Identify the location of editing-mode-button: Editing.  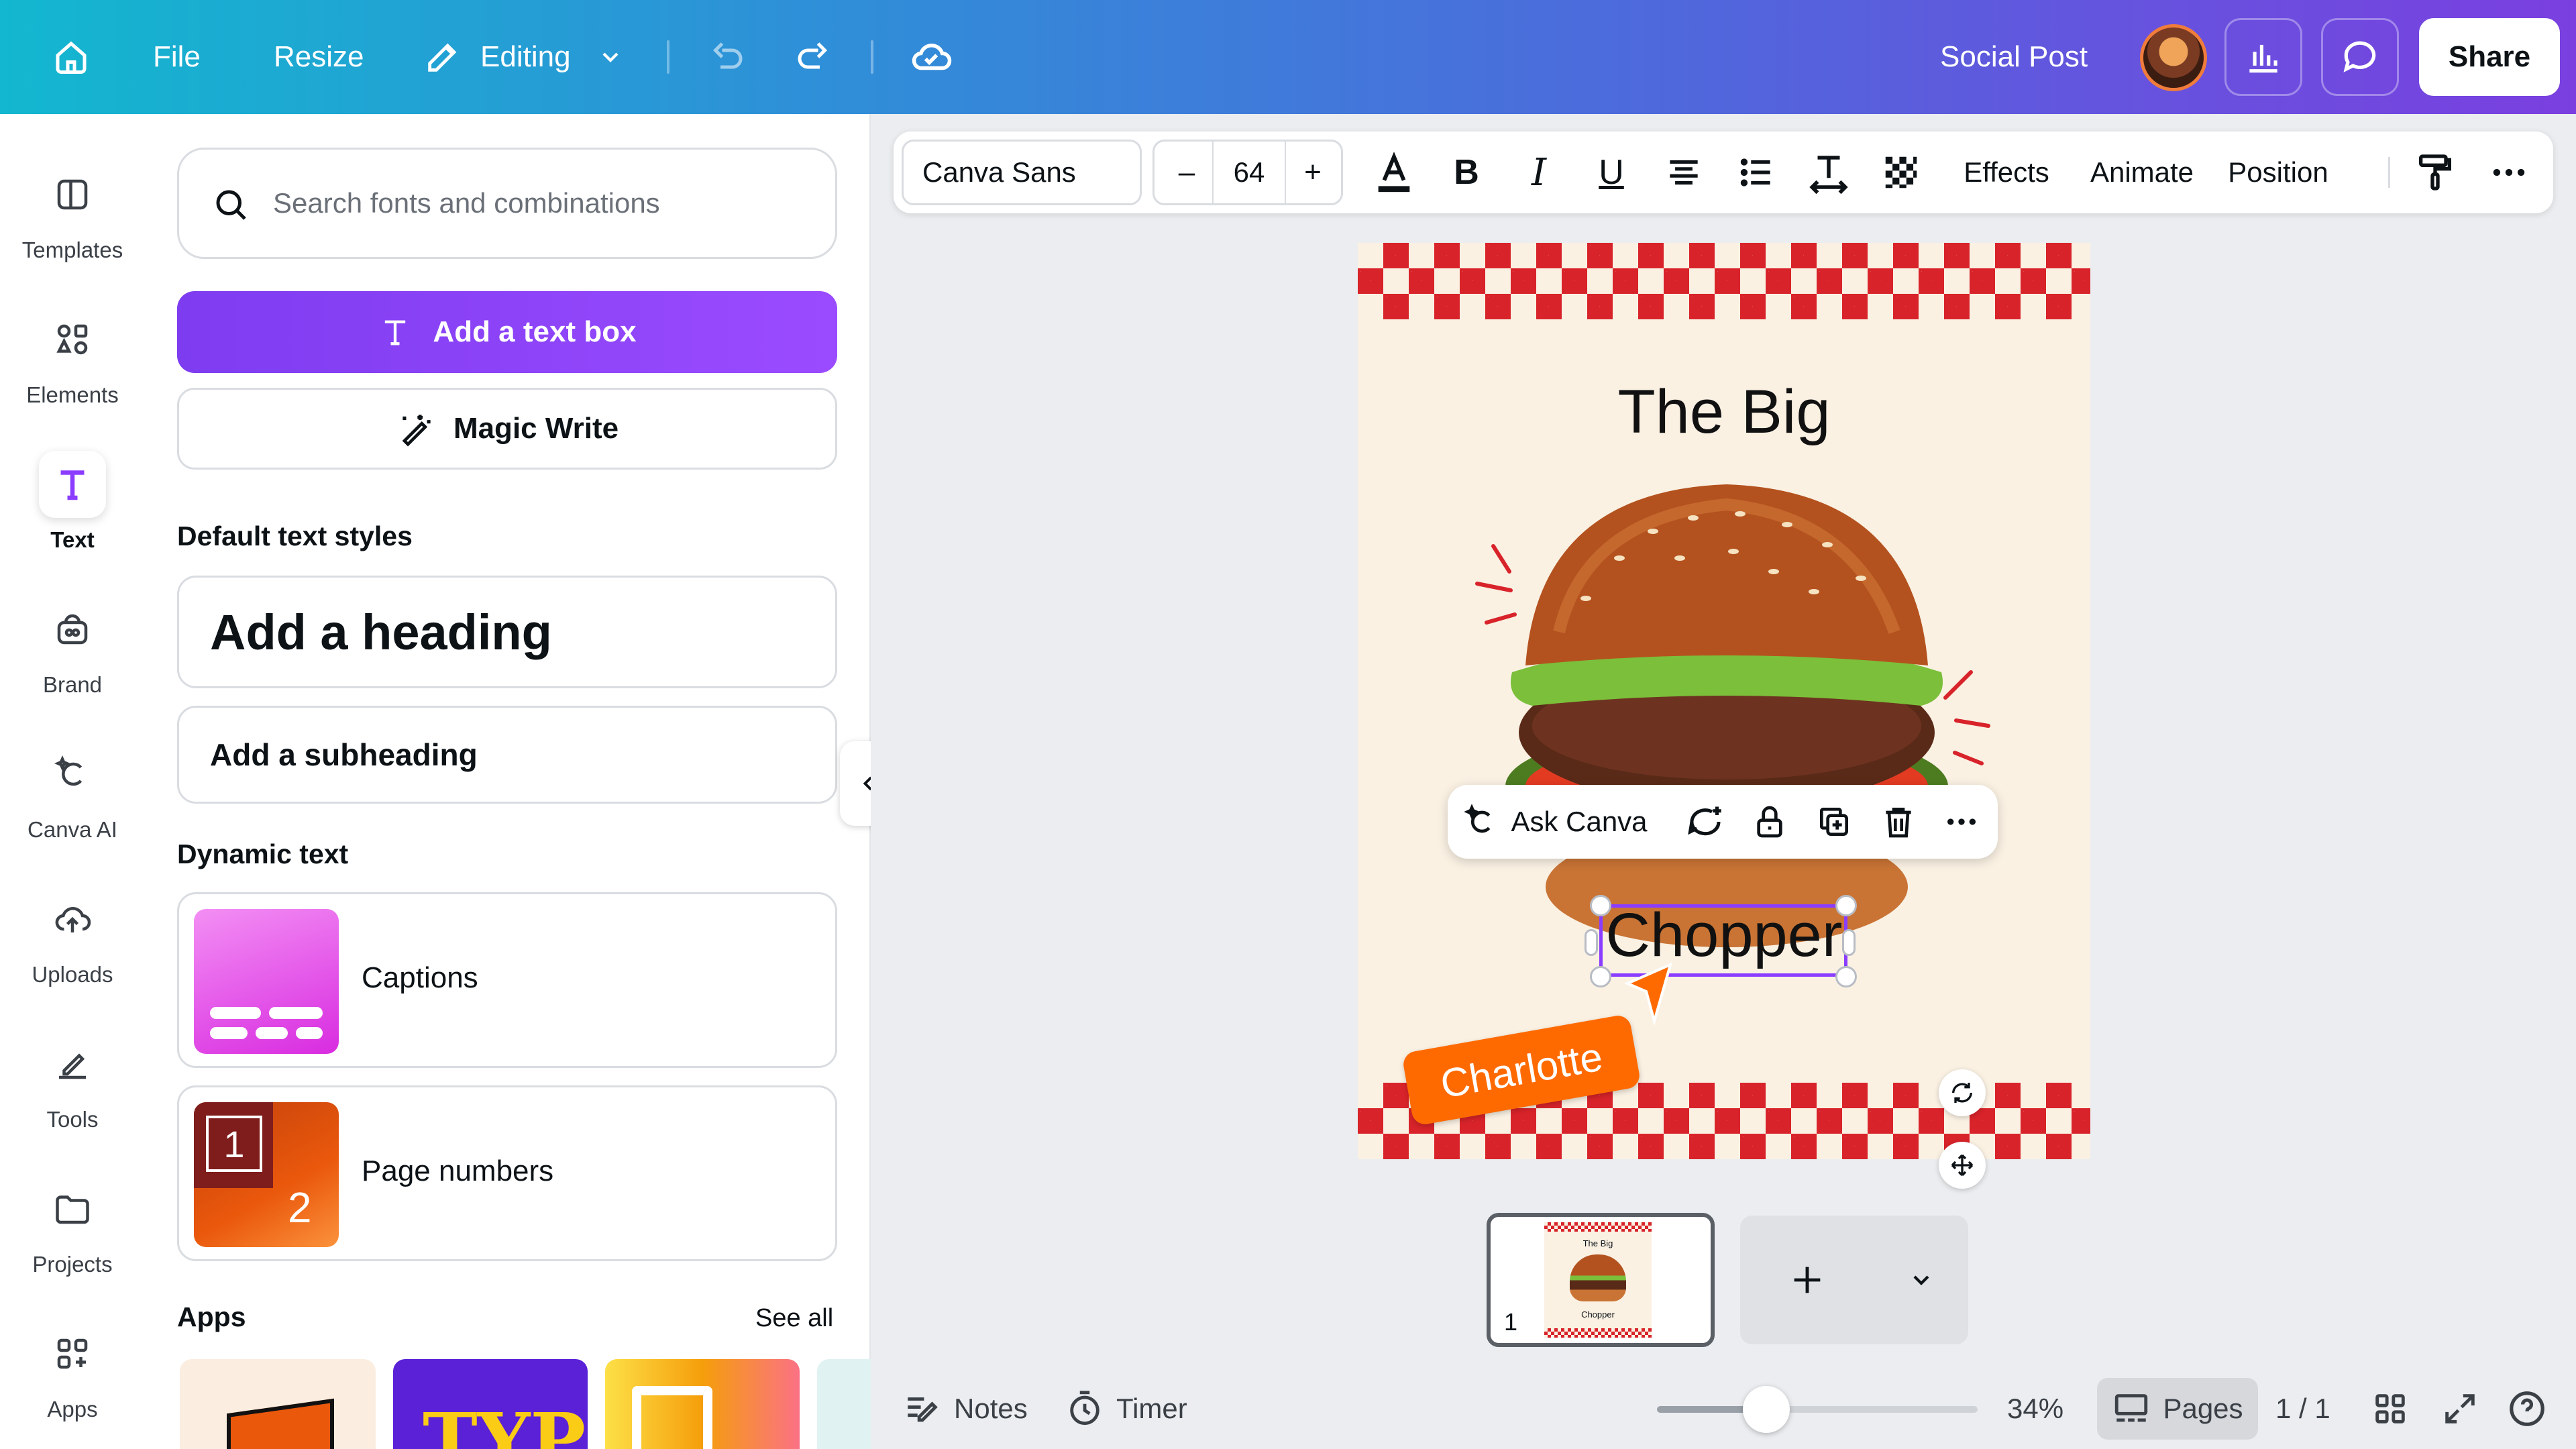
(525, 57).